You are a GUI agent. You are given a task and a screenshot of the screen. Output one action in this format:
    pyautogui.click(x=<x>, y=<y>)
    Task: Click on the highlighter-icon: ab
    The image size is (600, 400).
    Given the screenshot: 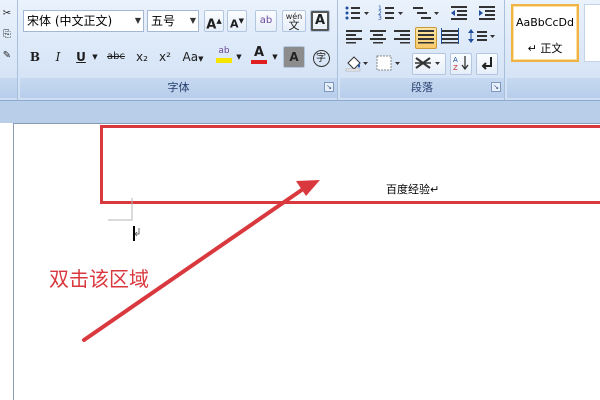 What is the action you would take?
    pyautogui.click(x=224, y=51)
    